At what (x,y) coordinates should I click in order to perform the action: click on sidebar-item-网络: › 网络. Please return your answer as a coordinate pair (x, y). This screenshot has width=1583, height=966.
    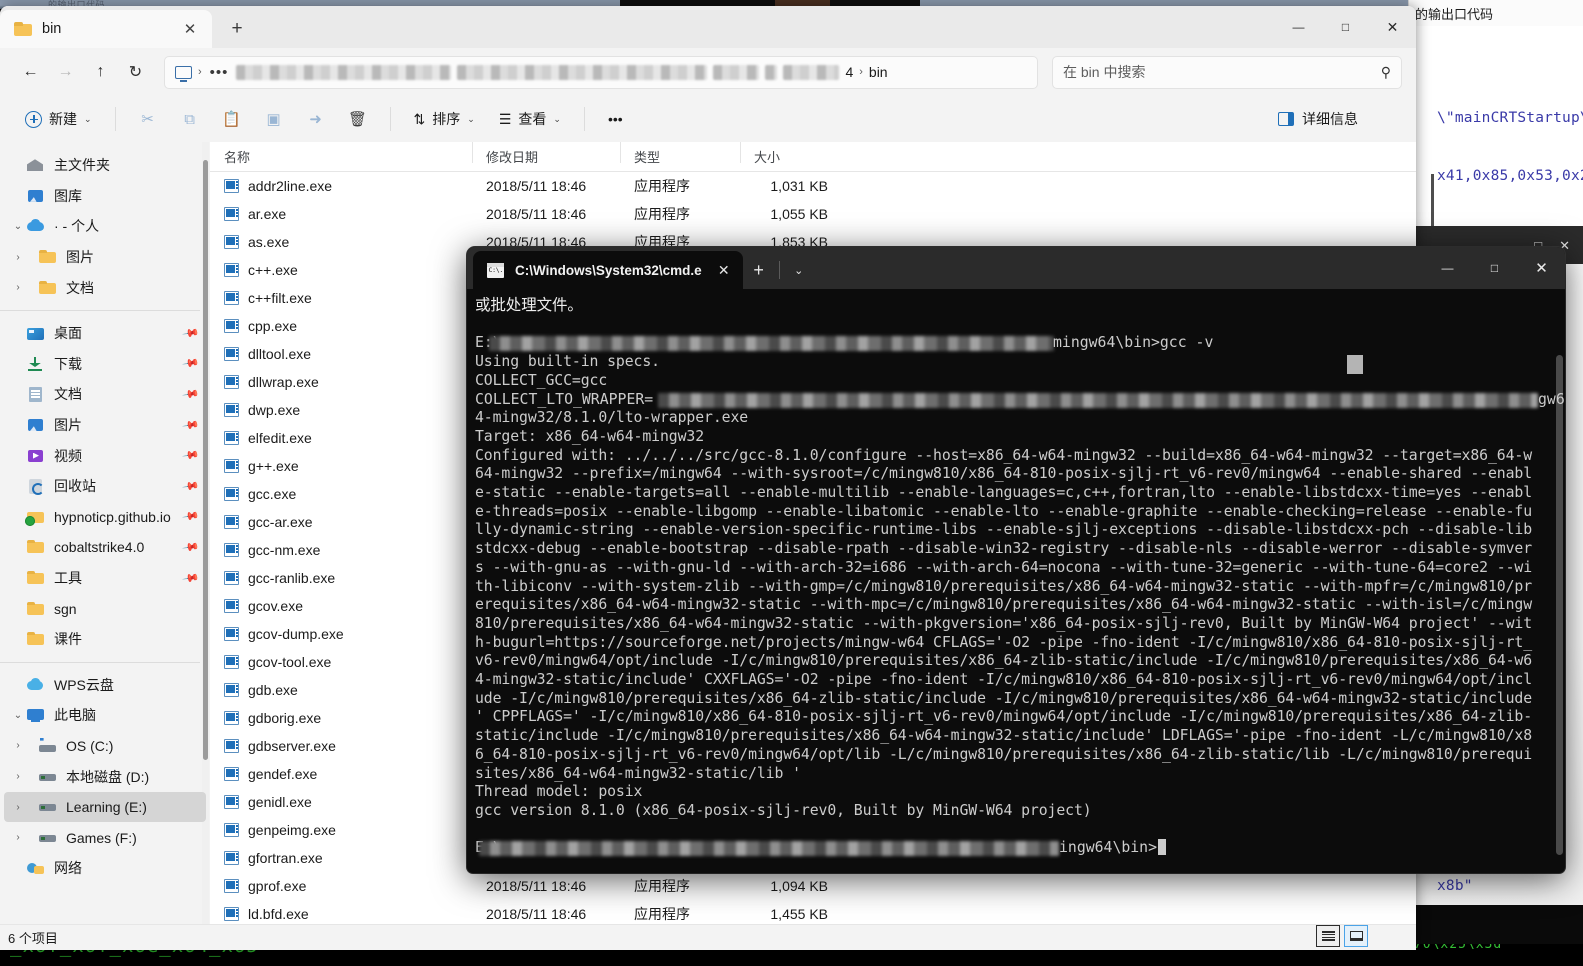
    Looking at the image, I should click on (105, 868).